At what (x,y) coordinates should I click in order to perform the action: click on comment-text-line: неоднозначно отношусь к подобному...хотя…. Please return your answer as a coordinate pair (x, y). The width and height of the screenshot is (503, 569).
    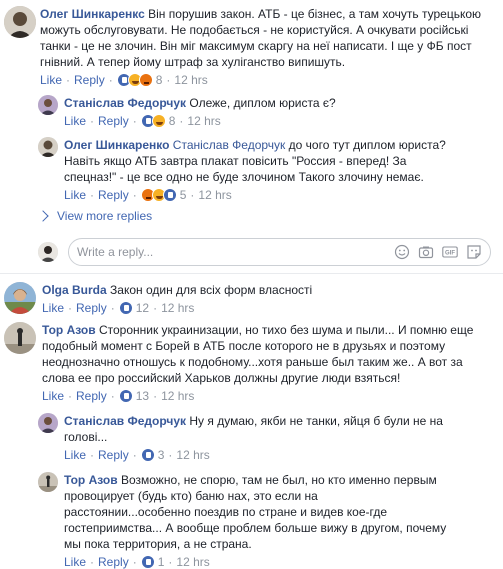
    Looking at the image, I should click on (252, 362).